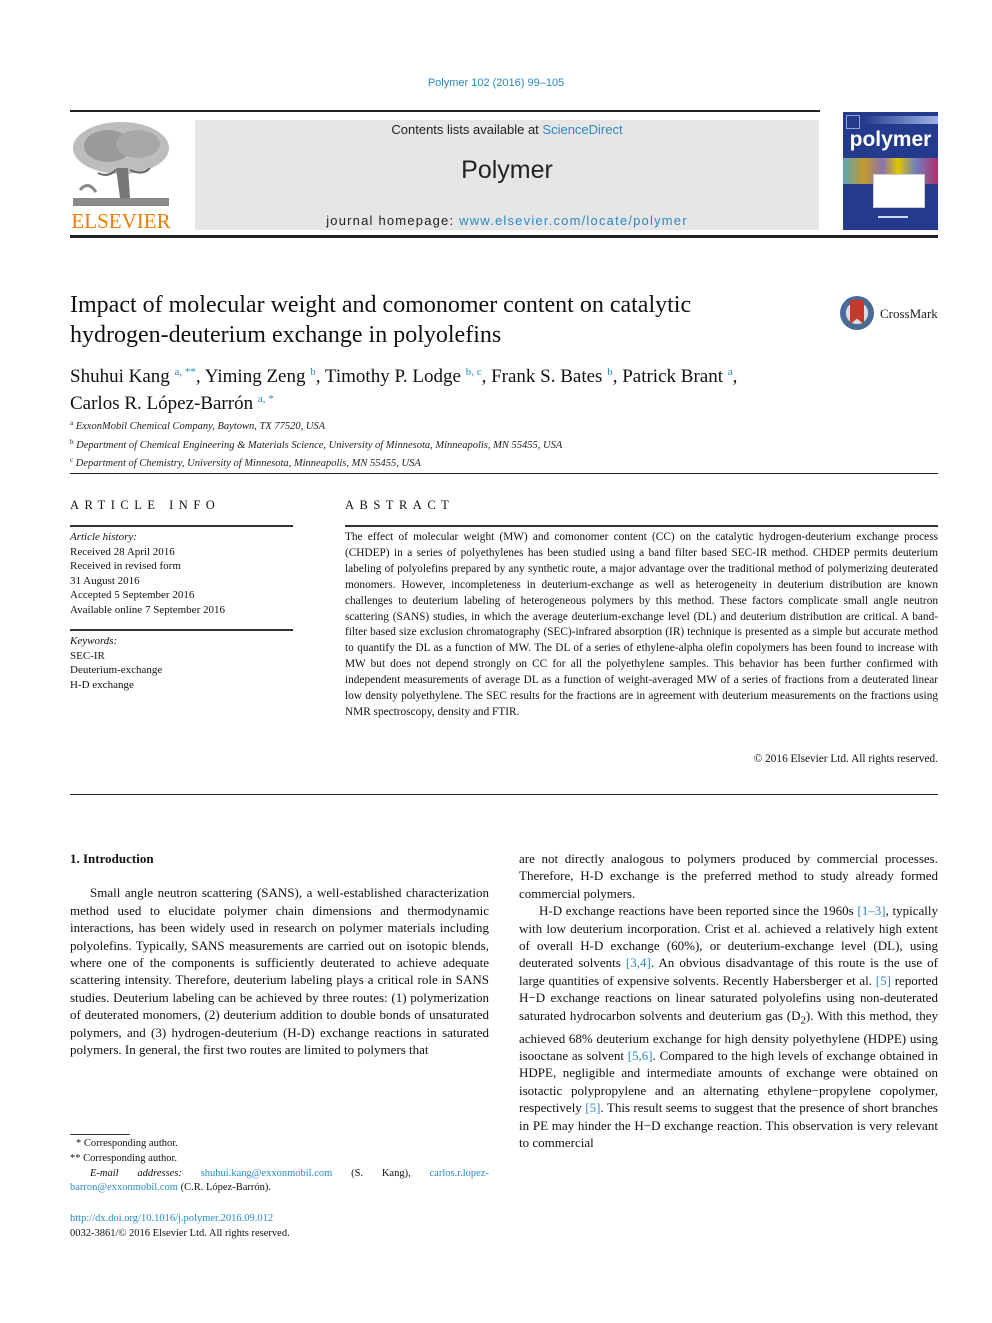 The width and height of the screenshot is (992, 1323). What do you see at coordinates (496, 83) in the screenshot?
I see `journal-citation: Polymer 102 (2016) 99–105` at bounding box center [496, 83].